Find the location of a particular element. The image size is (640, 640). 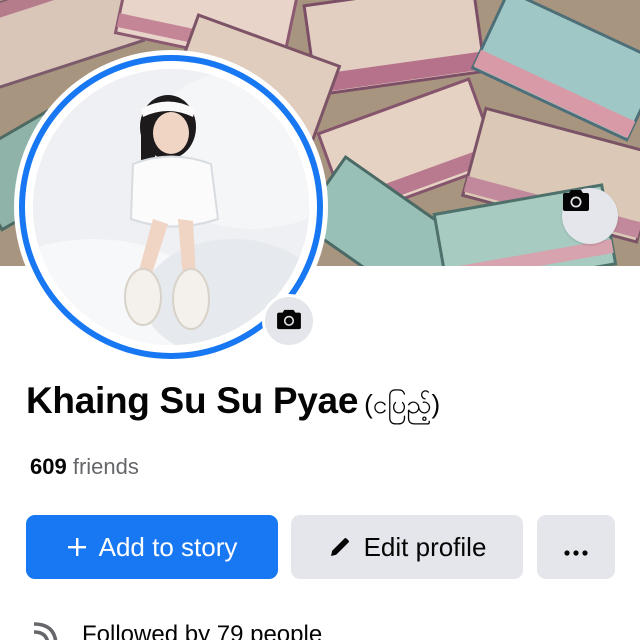

plus-icon is located at coordinates (77, 547).